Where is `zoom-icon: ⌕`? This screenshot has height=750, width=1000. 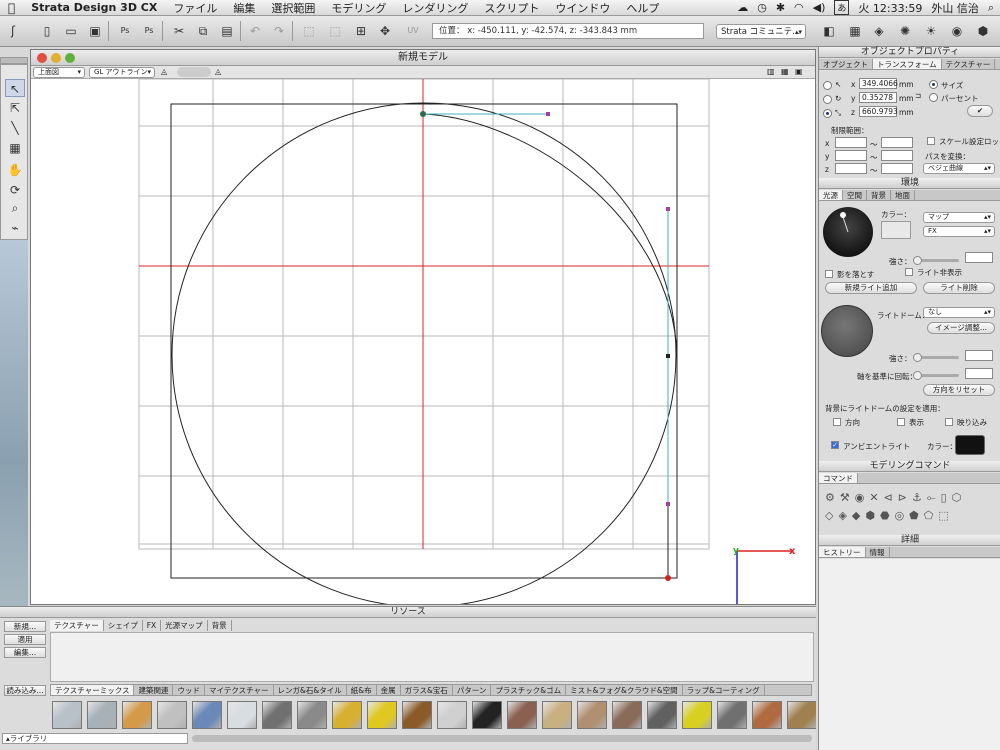 zoom-icon: ⌕ is located at coordinates (15, 208).